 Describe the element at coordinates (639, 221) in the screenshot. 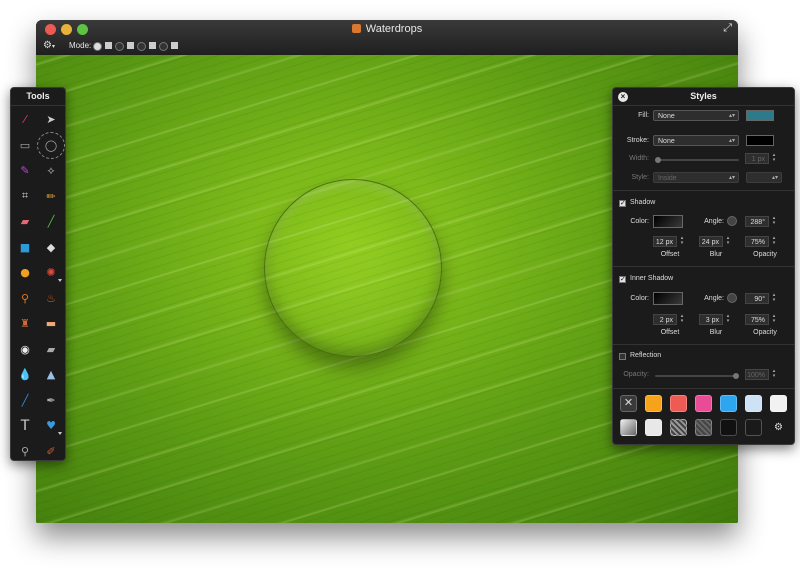

I see `shadow-color-label: Color:` at that location.